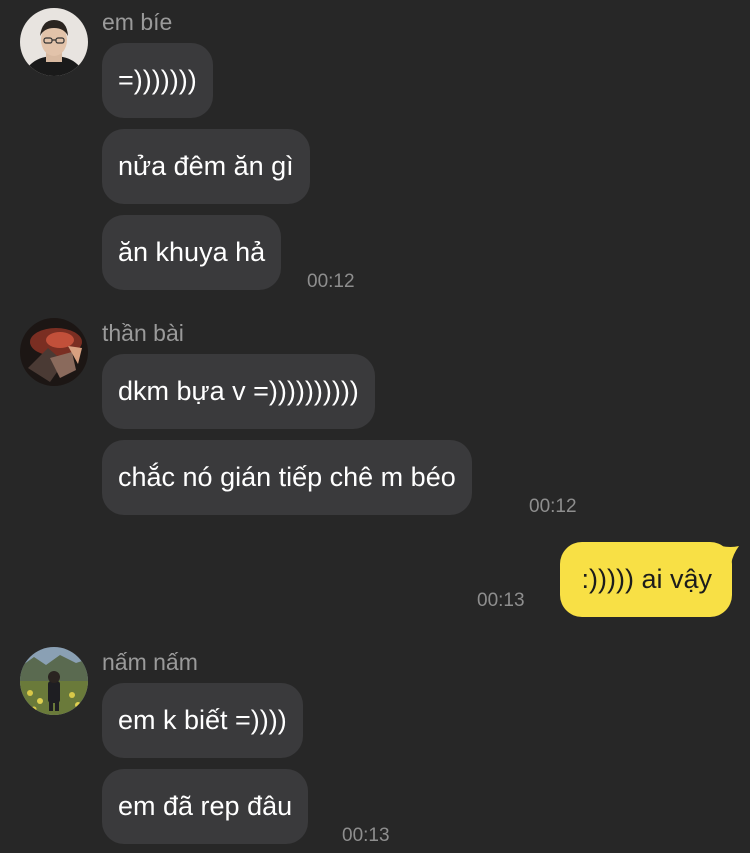  Describe the element at coordinates (157, 80) in the screenshot. I see `message-bubble: =)))))))` at that location.